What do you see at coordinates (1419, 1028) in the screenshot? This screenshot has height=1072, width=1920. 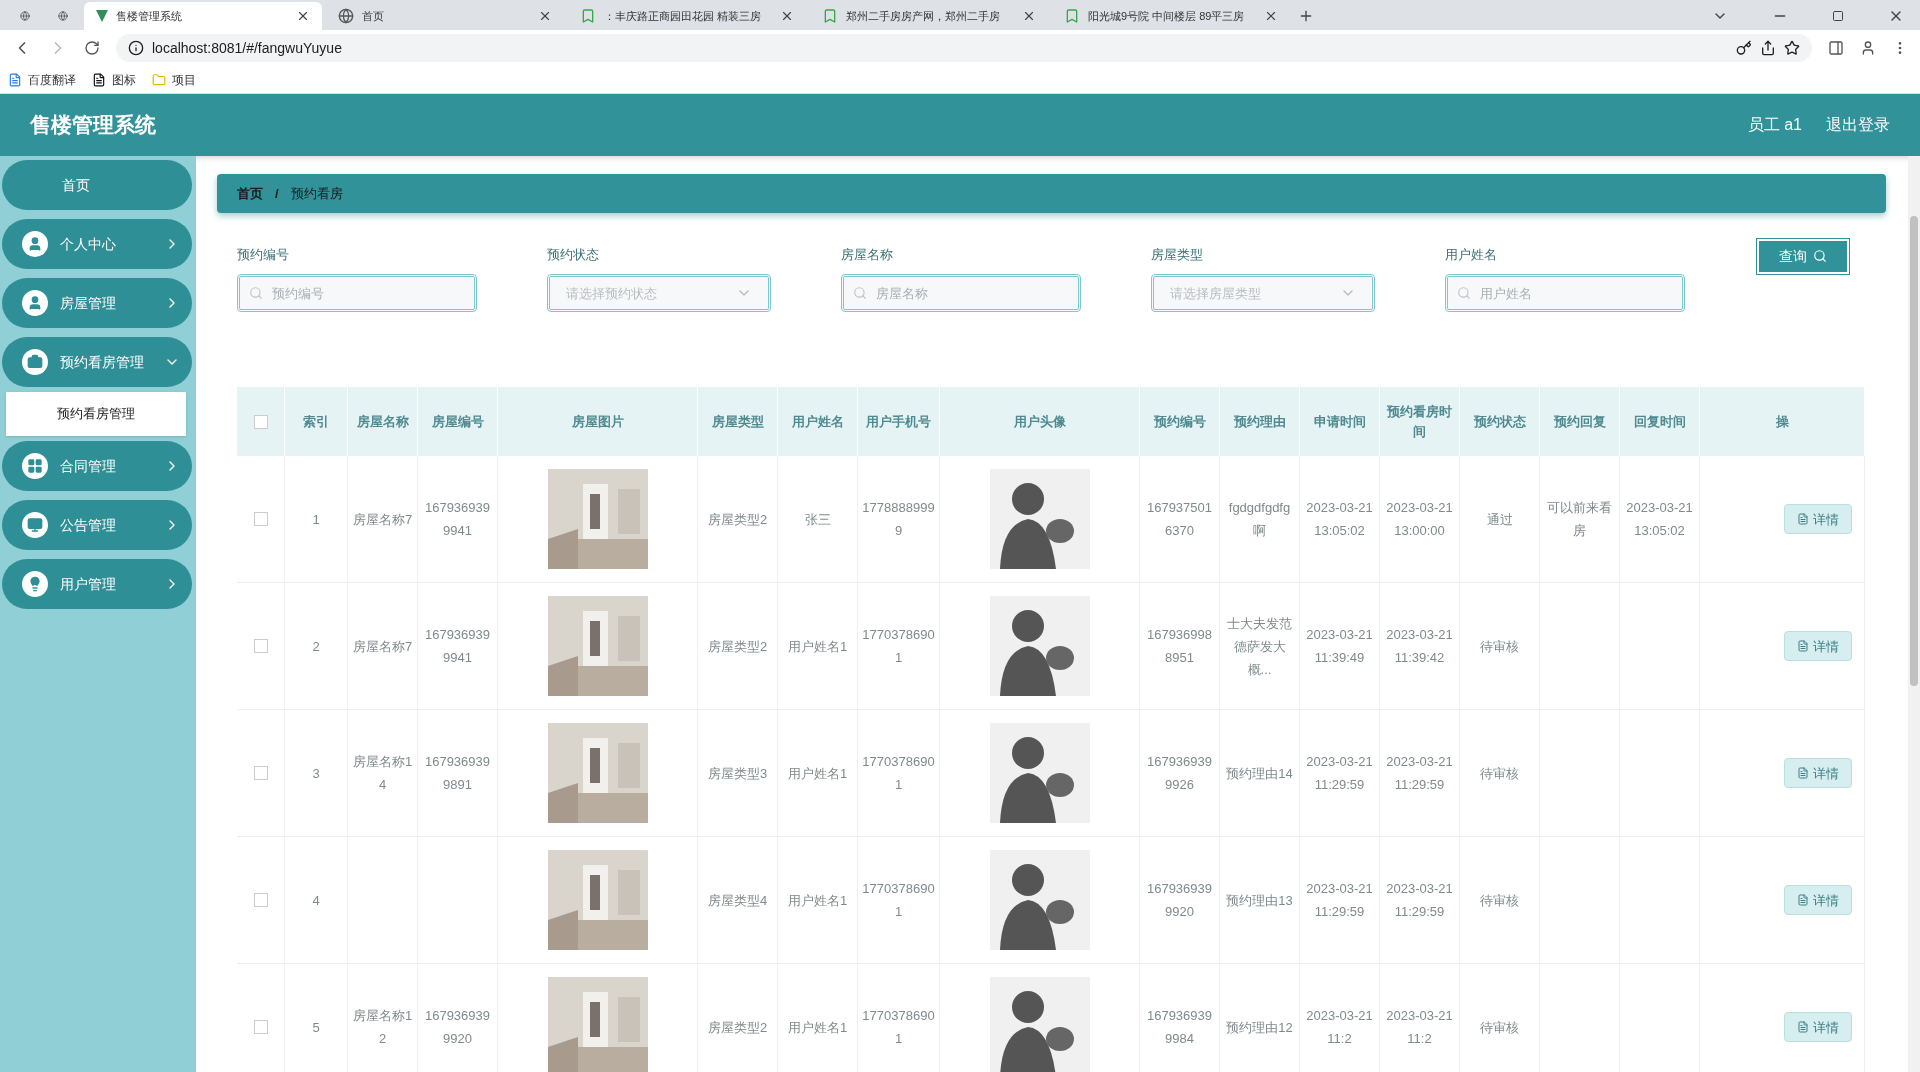 I see `table-cell-text: 2023-03-21 11:2` at bounding box center [1419, 1028].